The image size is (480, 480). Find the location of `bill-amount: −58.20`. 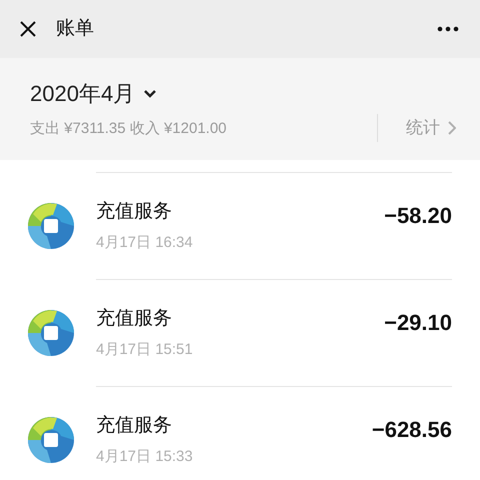

bill-amount: −58.20 is located at coordinates (418, 216).